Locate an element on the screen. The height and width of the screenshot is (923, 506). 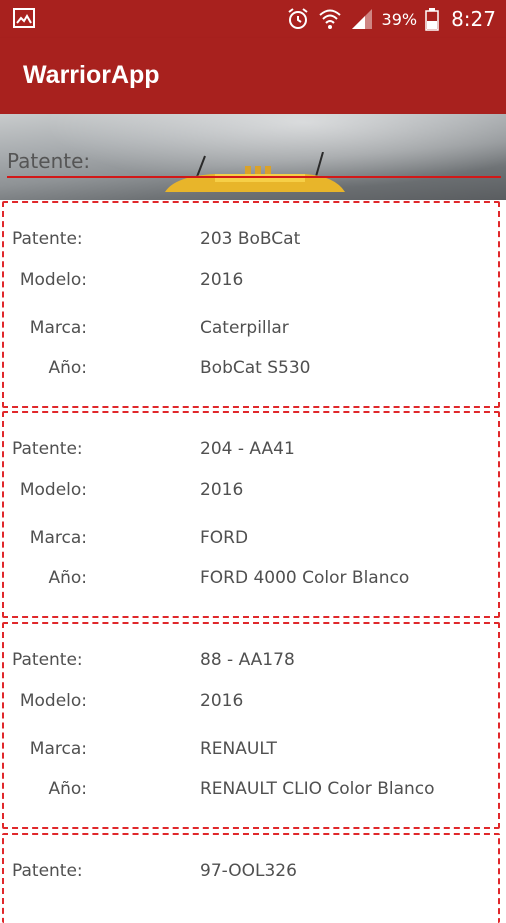
battery-icon is located at coordinates (432, 19).